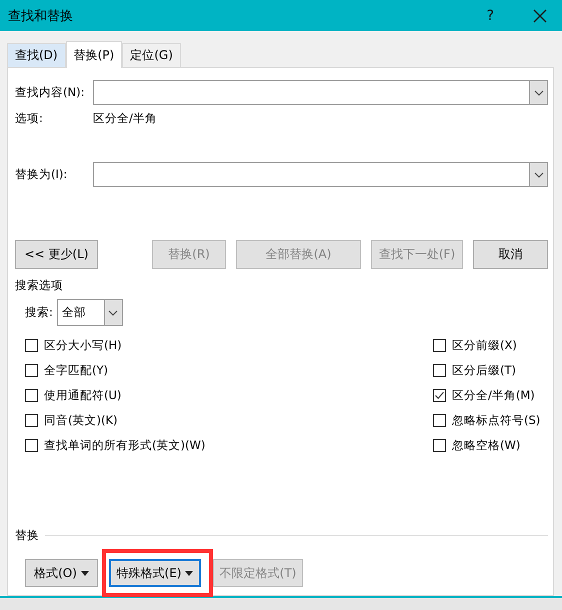  What do you see at coordinates (320, 174) in the screenshot?
I see `replace-field` at bounding box center [320, 174].